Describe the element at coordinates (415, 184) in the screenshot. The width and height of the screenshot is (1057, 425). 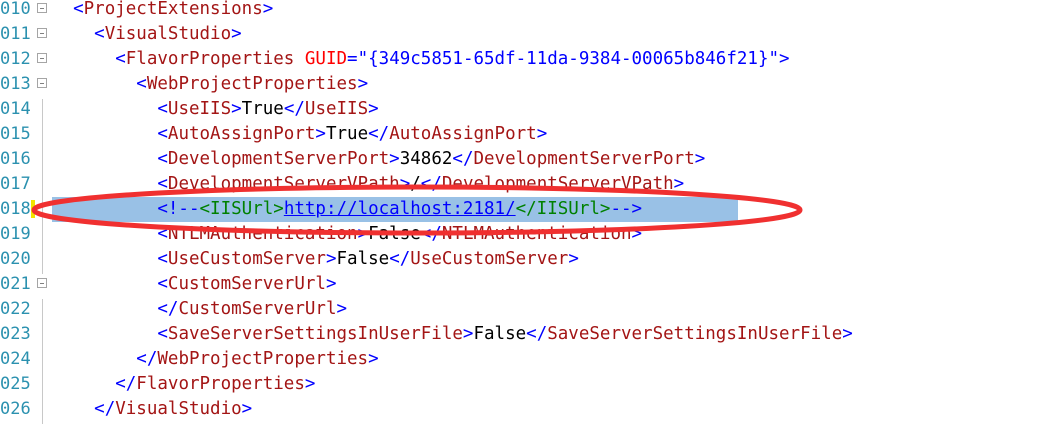
I see `xml-text-value: /` at that location.